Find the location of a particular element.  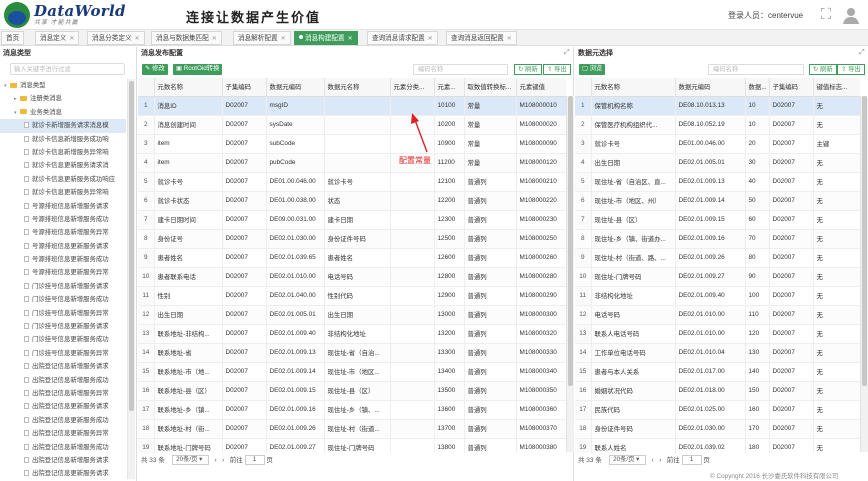

tree-node: 号源排班信息更新服务异常 is located at coordinates (63, 272).